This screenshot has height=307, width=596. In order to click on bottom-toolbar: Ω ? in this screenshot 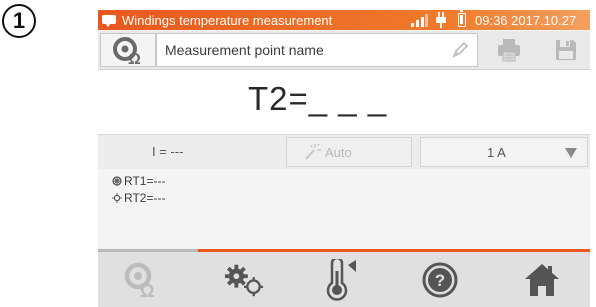, I will do `click(344, 279)`.